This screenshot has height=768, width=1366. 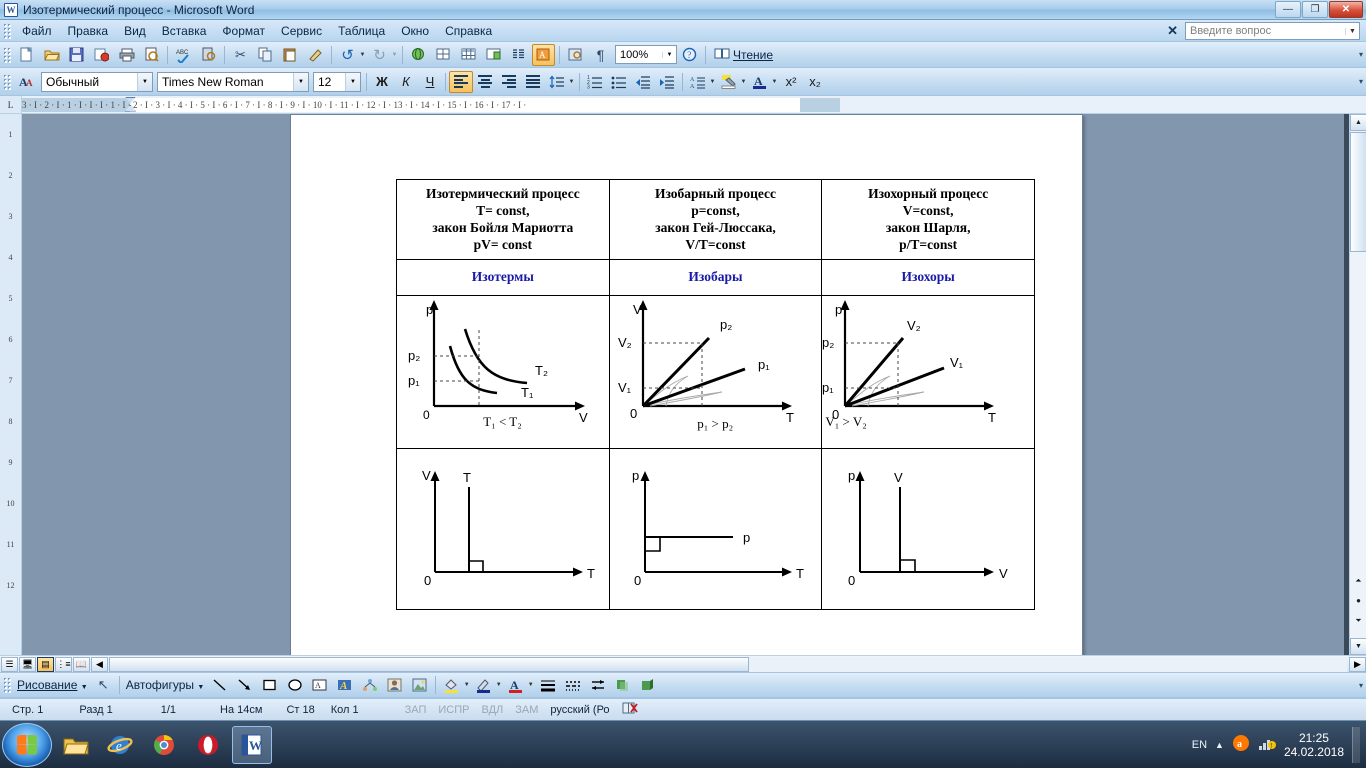 What do you see at coordinates (81, 664) in the screenshot?
I see `reading-layout-view-button: 📖` at bounding box center [81, 664].